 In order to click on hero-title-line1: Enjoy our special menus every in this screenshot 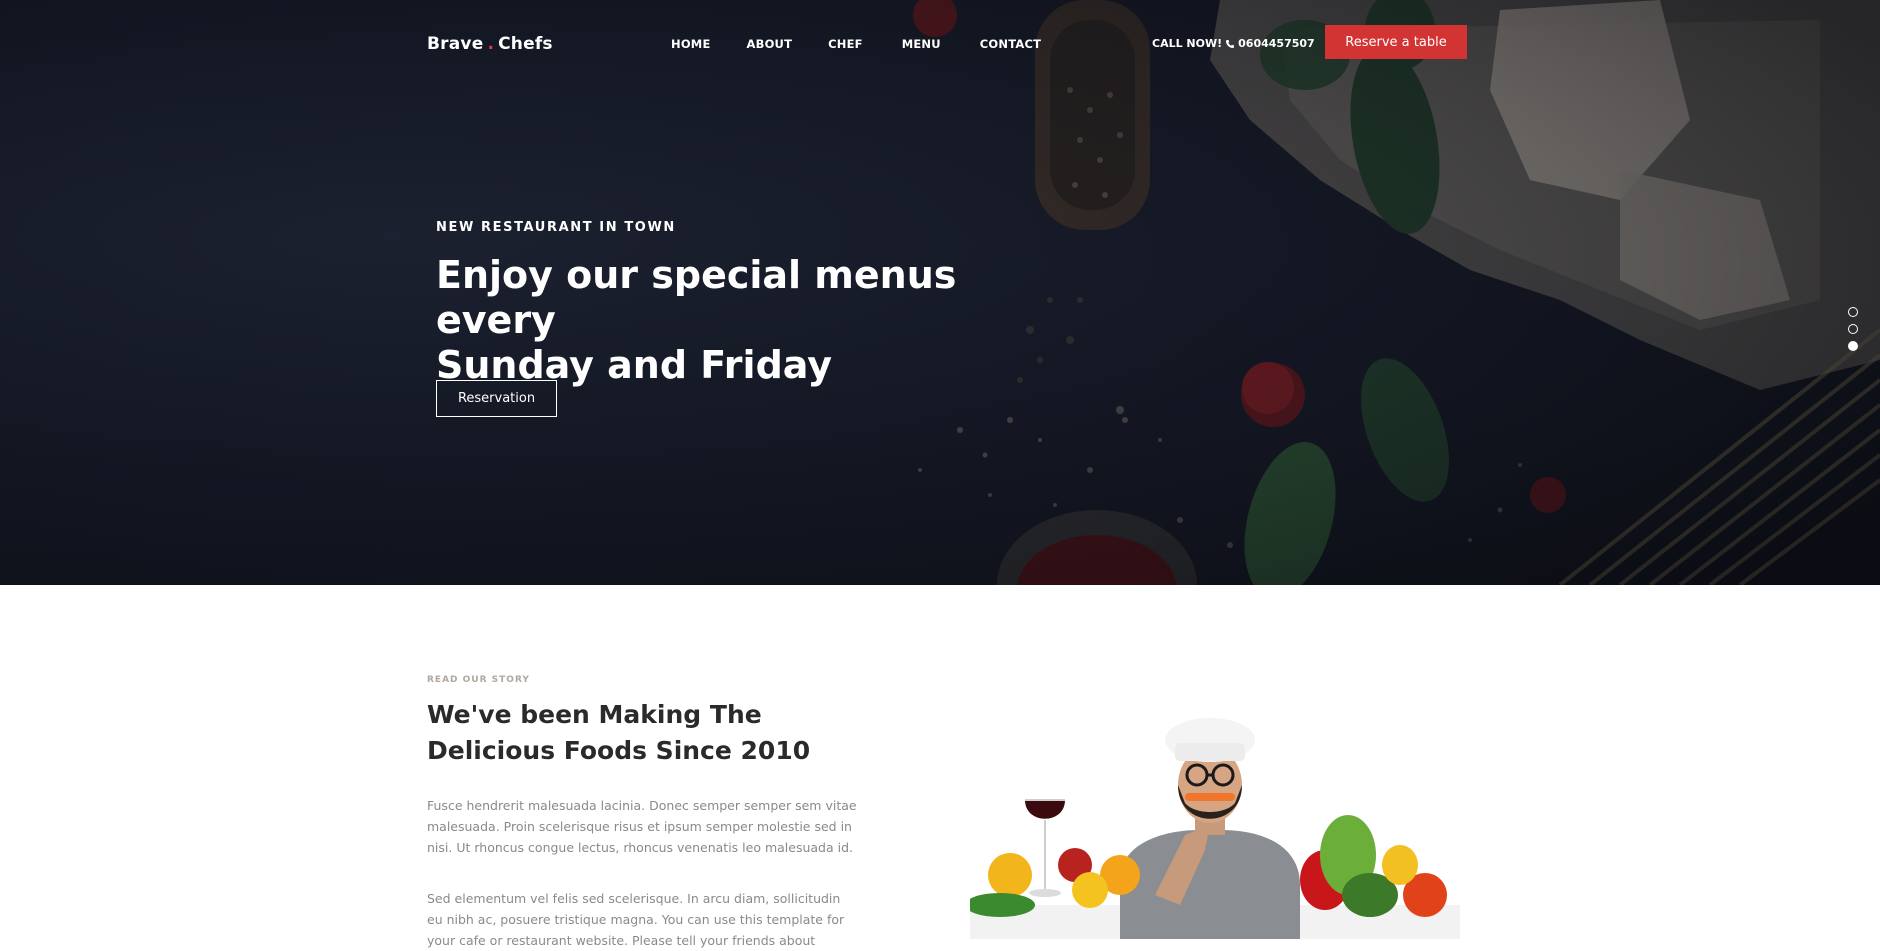, I will do `click(696, 297)`.